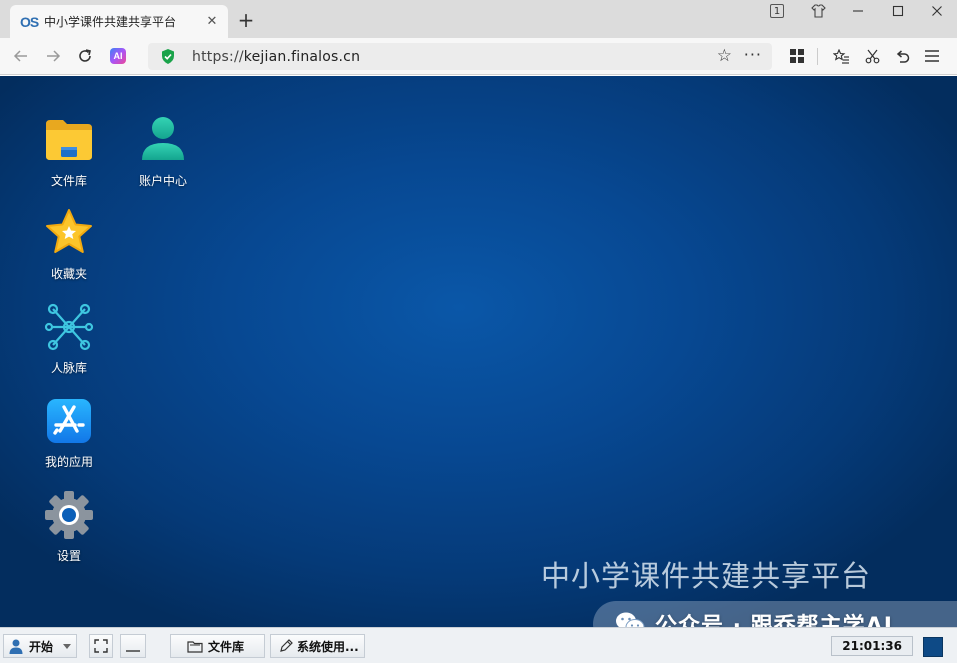 This screenshot has width=957, height=663. What do you see at coordinates (69, 515) in the screenshot?
I see `gear-icon` at bounding box center [69, 515].